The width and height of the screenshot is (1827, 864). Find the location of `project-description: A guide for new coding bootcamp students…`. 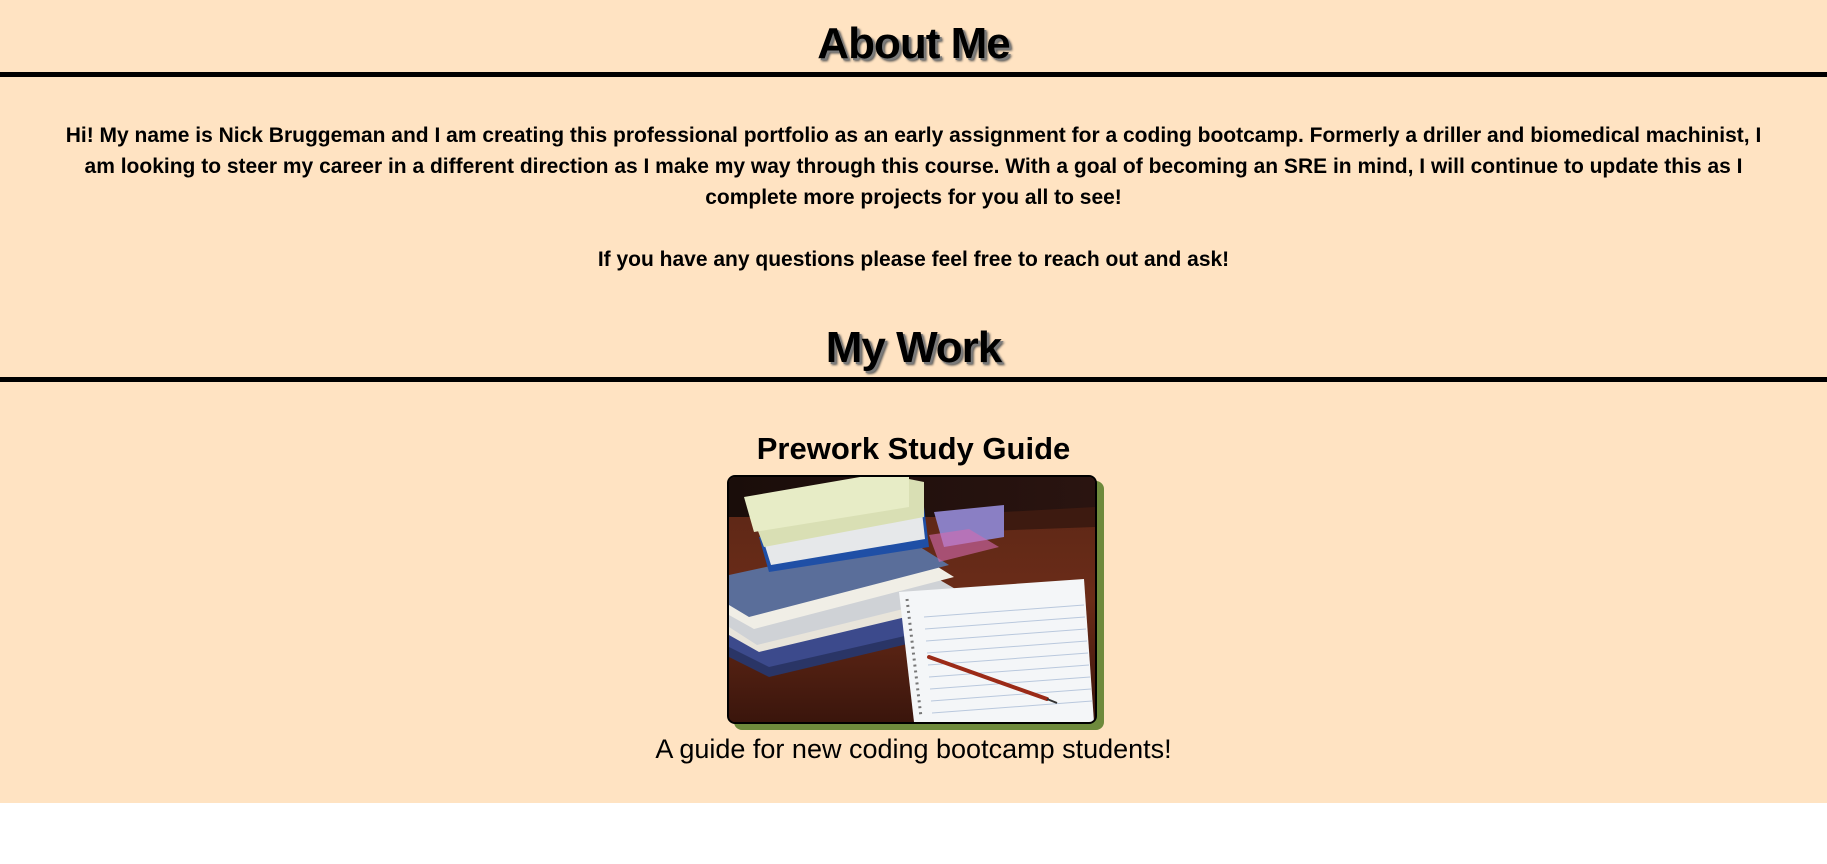

project-description: A guide for new coding bootcamp students… is located at coordinates (913, 749).